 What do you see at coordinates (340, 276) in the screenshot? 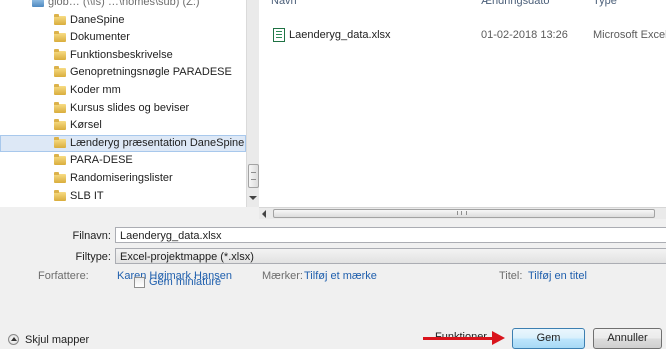
I see `tags-value: Tilføj et mærke` at bounding box center [340, 276].